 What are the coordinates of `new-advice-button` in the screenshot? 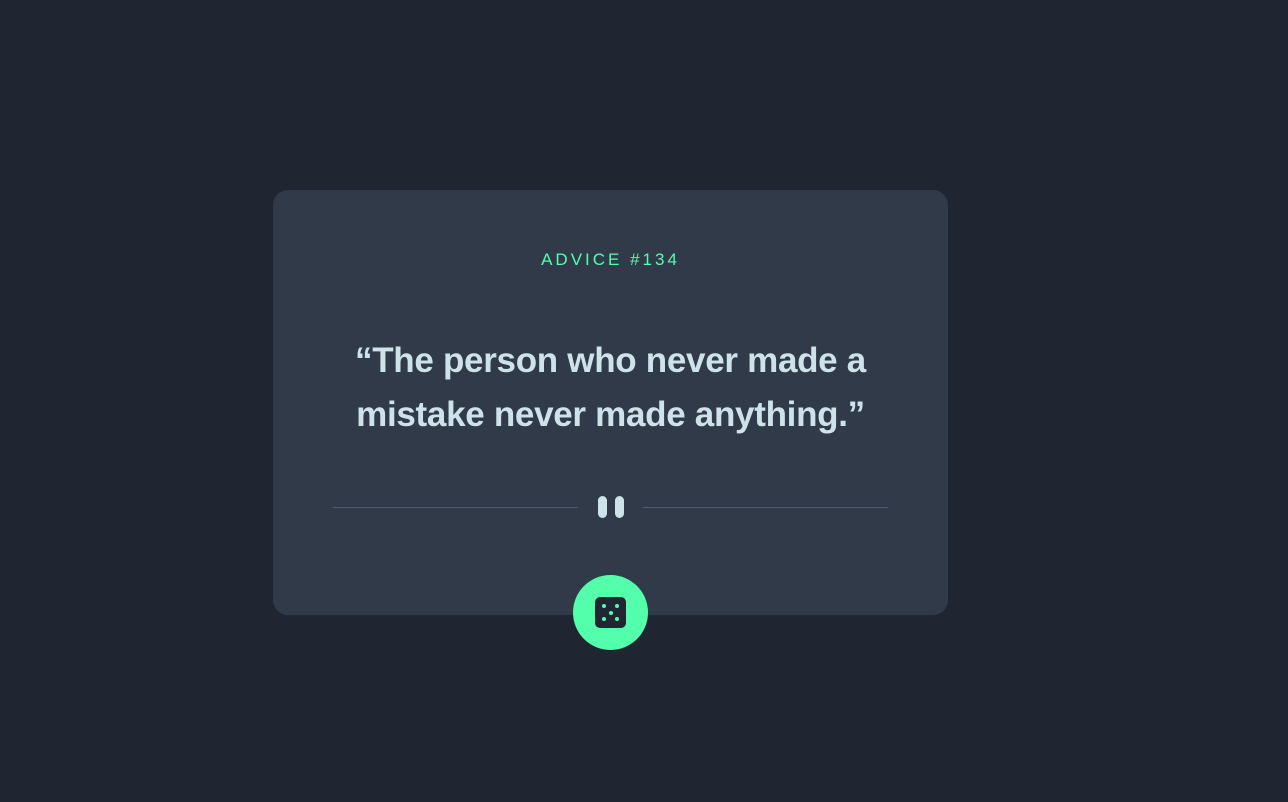 It's located at (610, 612).